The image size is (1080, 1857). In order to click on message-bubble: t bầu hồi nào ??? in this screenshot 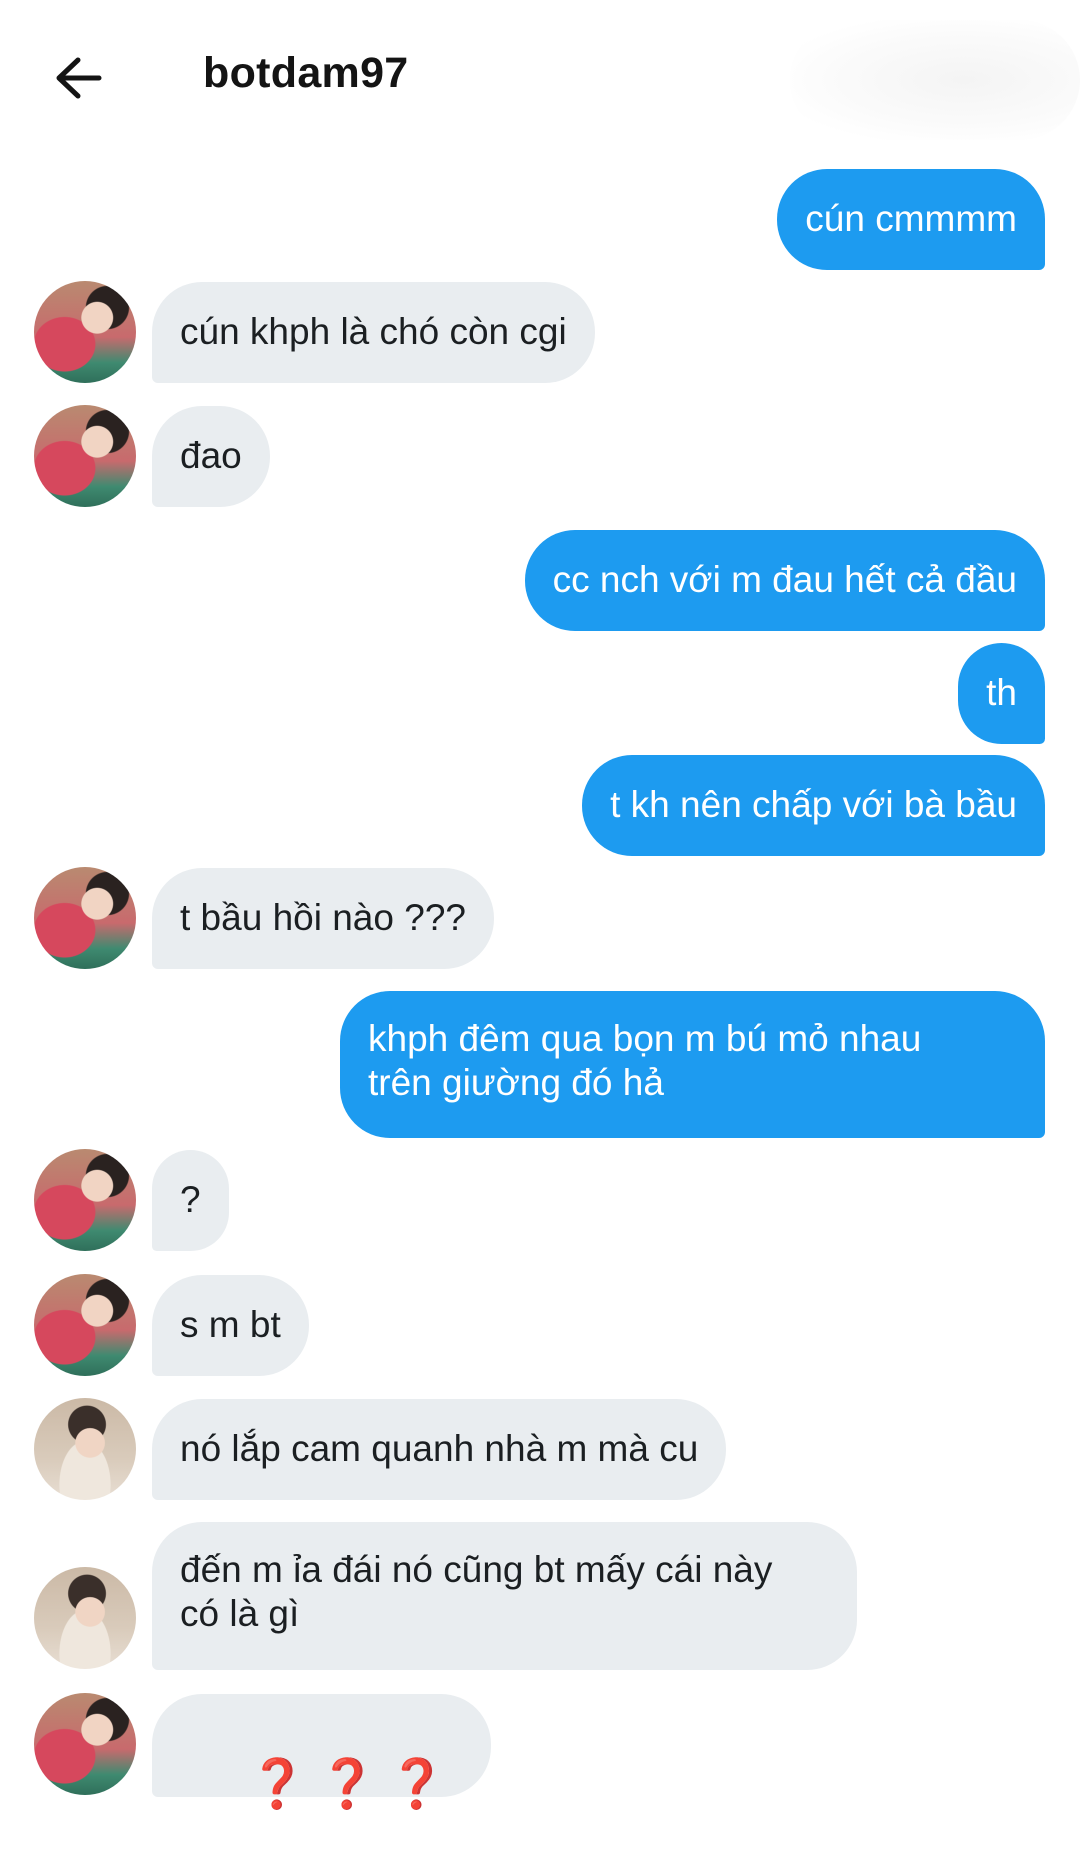, I will do `click(323, 918)`.